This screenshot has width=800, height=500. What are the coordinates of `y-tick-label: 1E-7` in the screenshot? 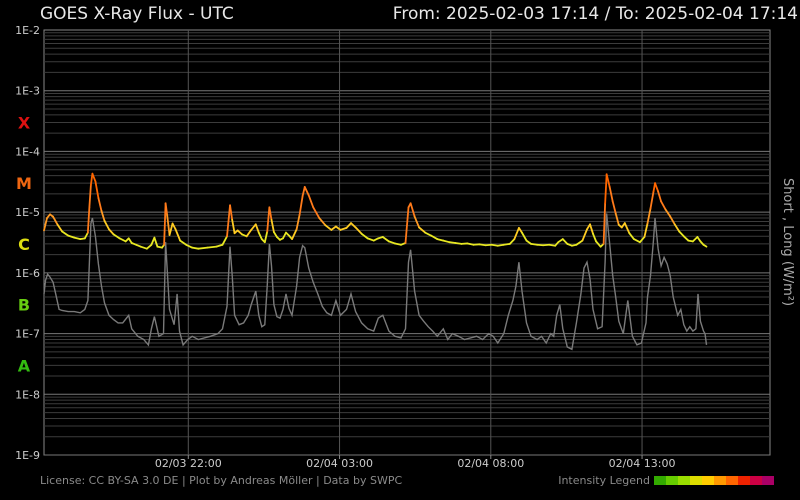 It's located at (27, 334).